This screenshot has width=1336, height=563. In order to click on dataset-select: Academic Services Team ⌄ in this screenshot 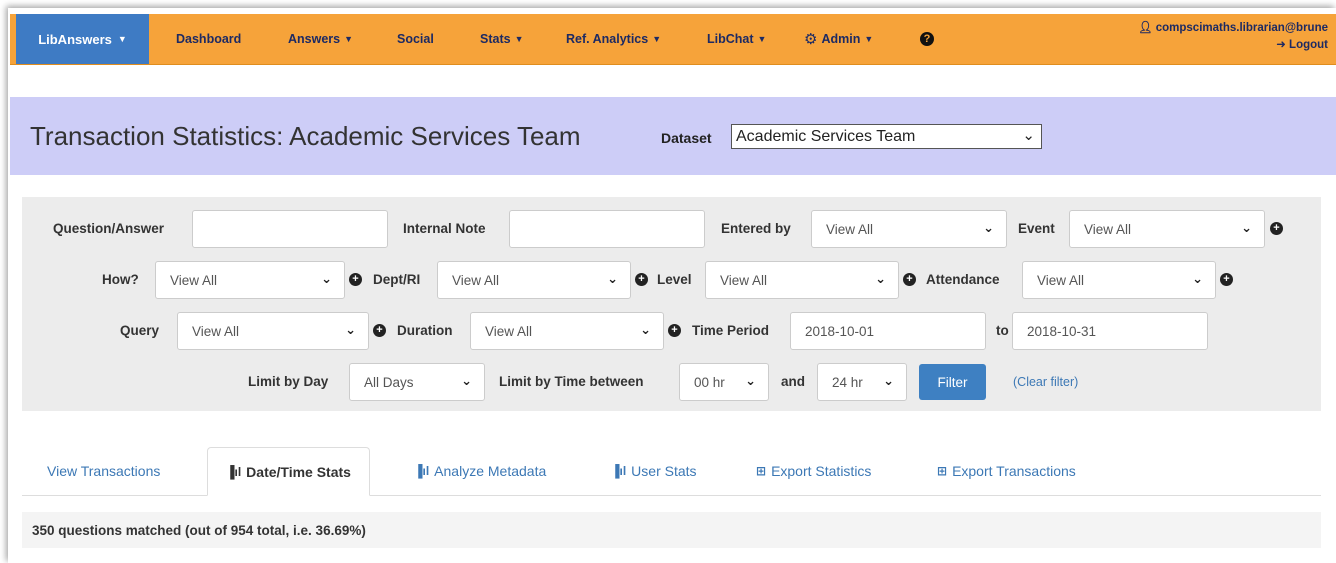, I will do `click(886, 136)`.